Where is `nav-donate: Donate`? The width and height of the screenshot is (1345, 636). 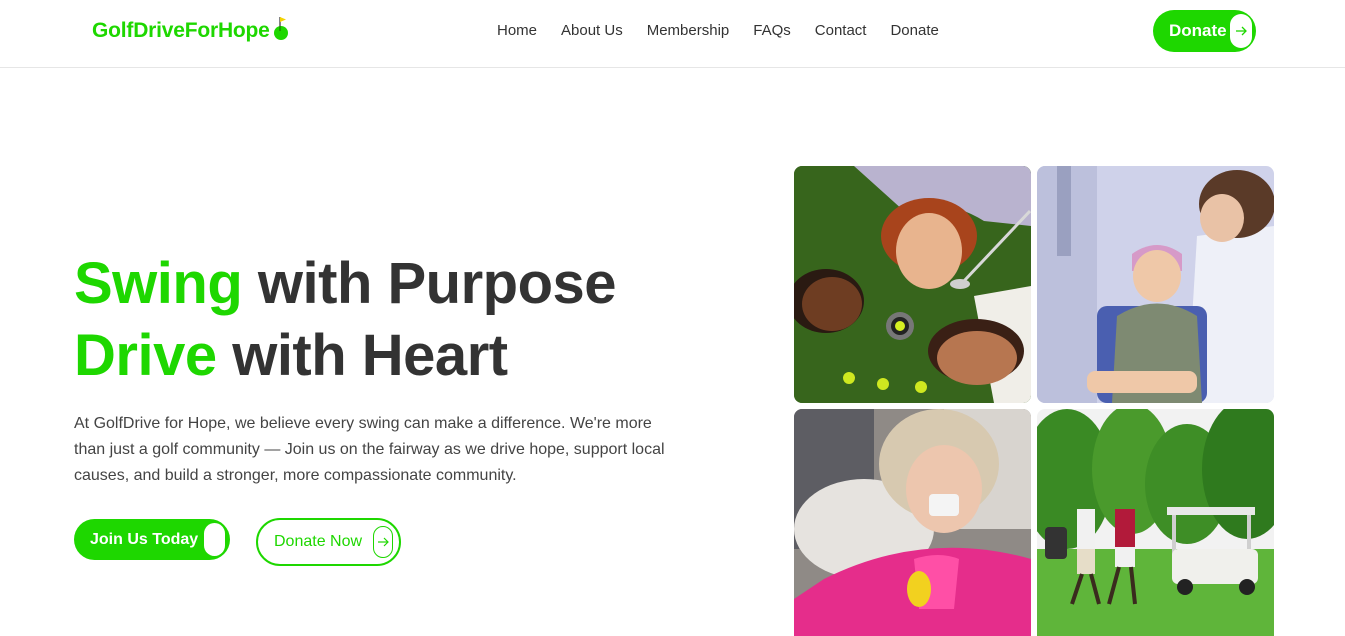
nav-donate: Donate is located at coordinates (914, 31).